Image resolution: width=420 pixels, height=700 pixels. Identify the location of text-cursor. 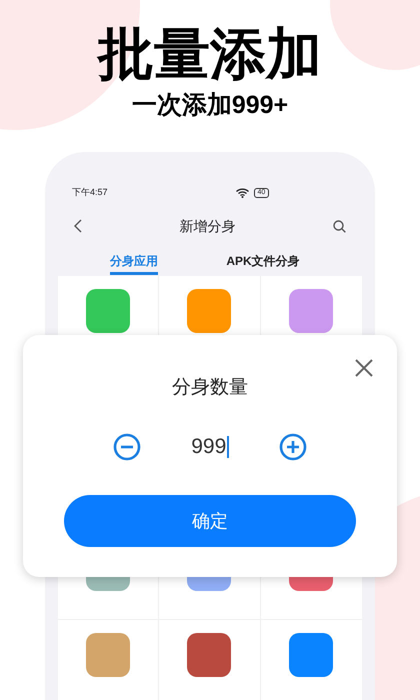
(228, 447).